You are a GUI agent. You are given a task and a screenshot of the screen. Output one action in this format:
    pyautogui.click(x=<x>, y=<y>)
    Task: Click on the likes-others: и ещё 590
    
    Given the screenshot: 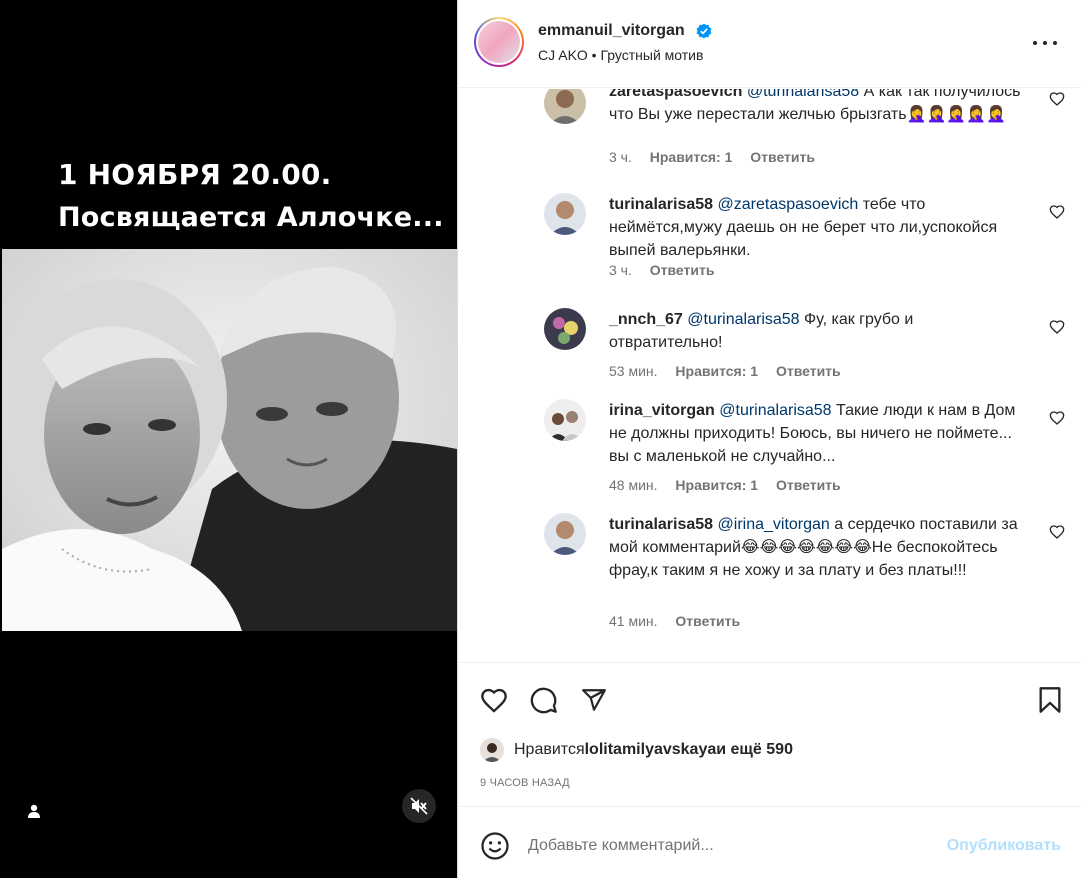 What is the action you would take?
    pyautogui.click(x=754, y=750)
    